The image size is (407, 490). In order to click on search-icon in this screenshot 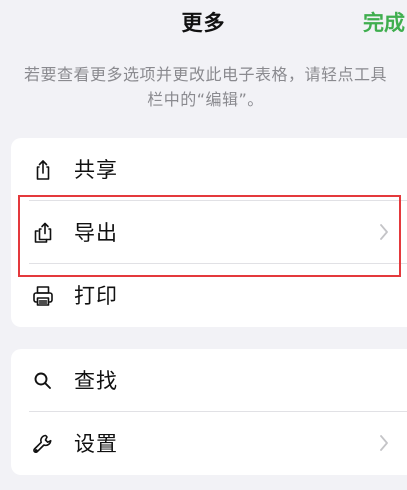, I will do `click(43, 381)`.